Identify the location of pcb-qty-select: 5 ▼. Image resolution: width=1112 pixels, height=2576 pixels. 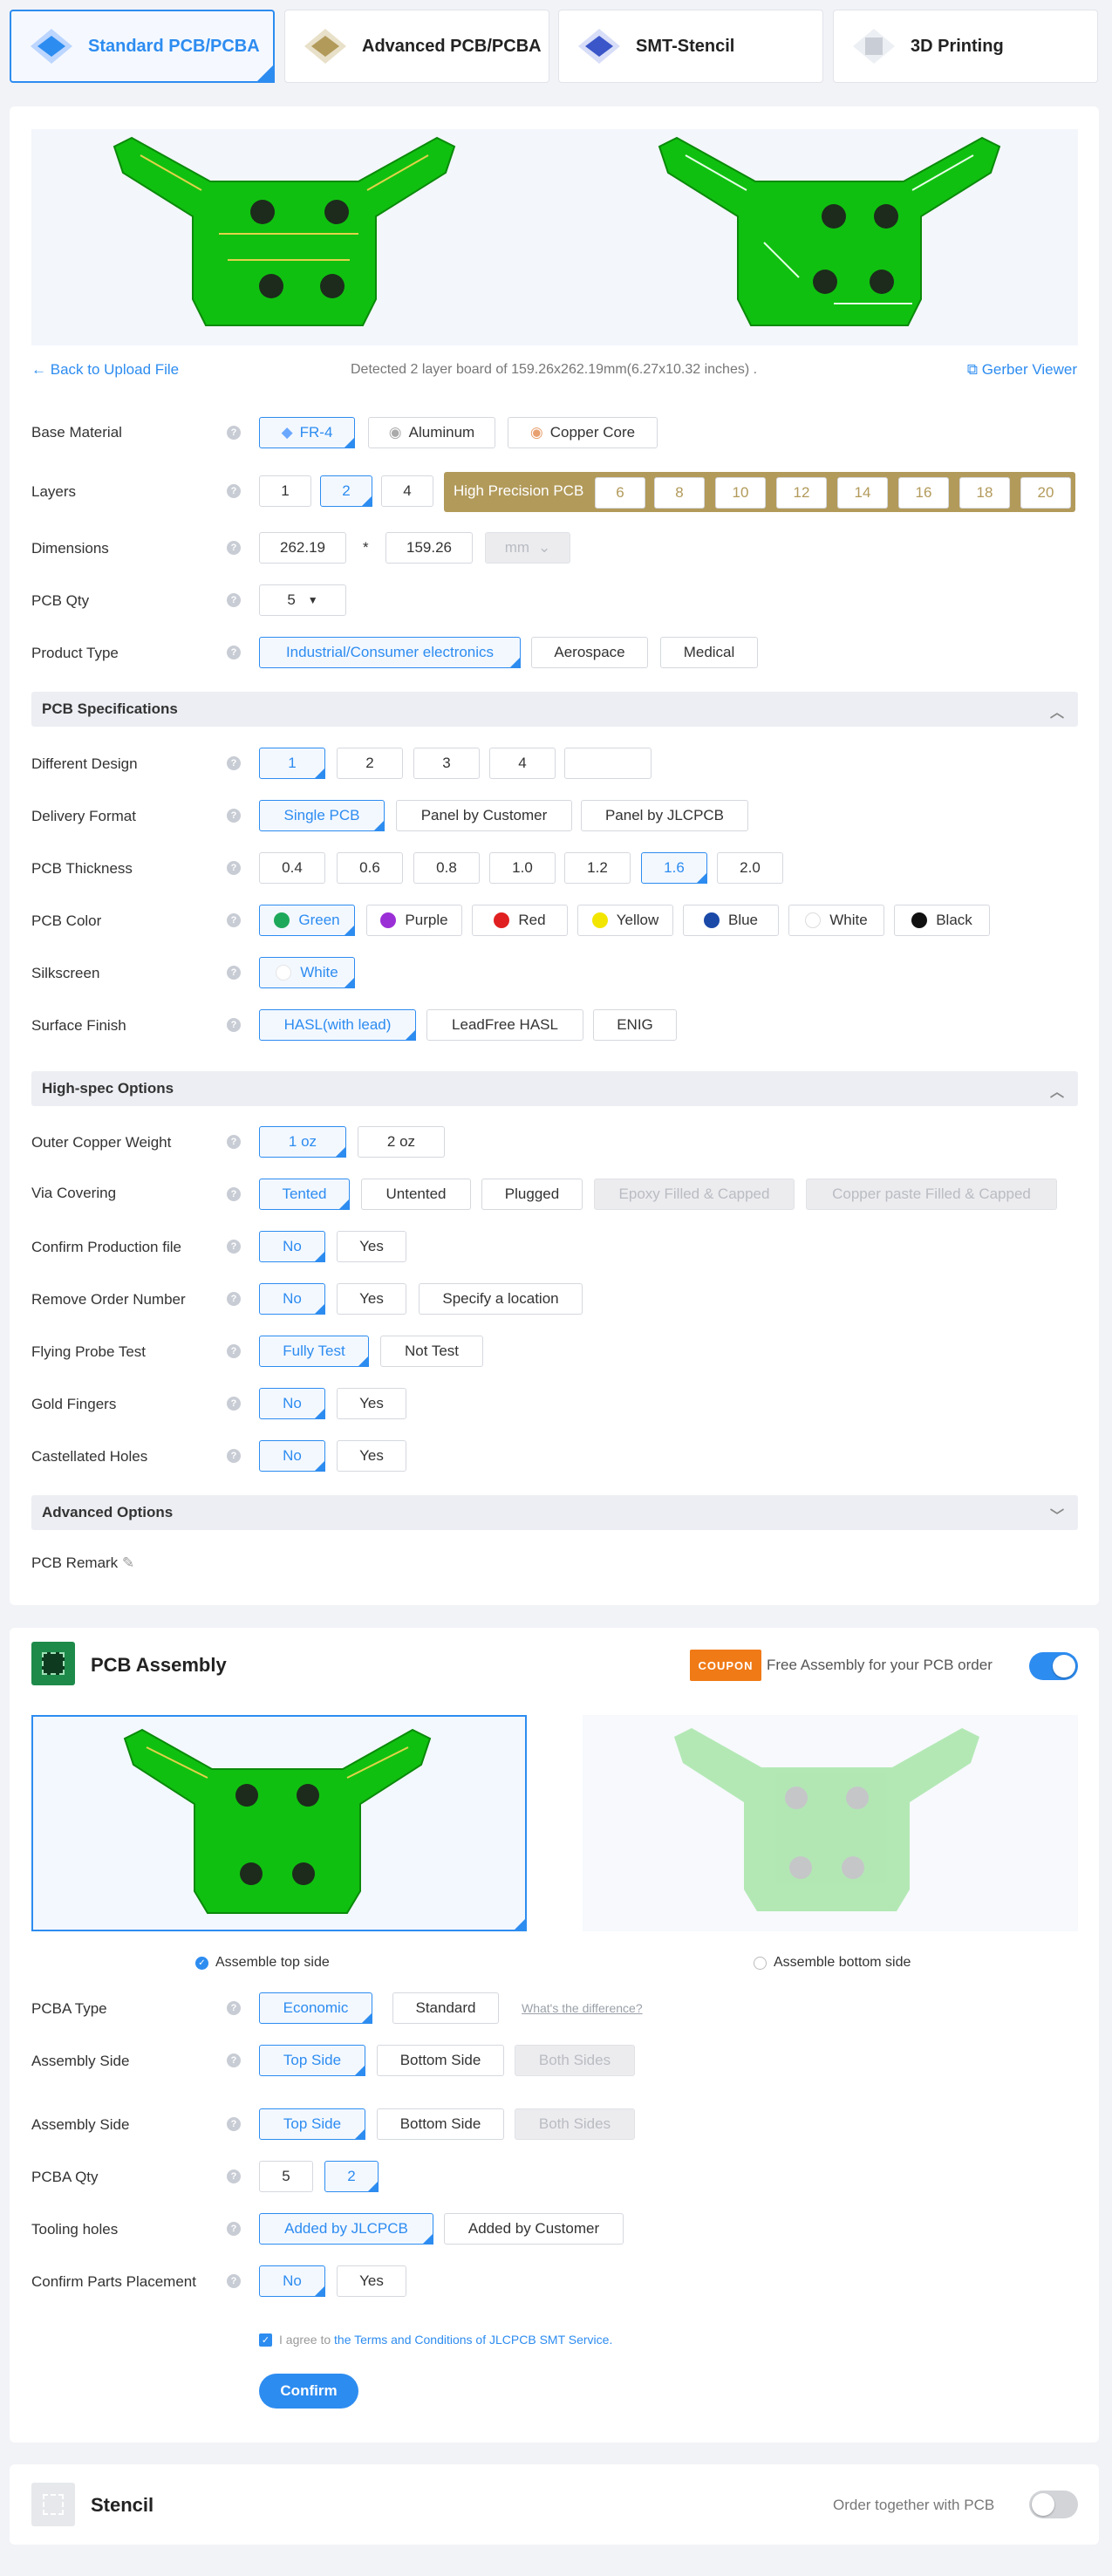
(302, 600).